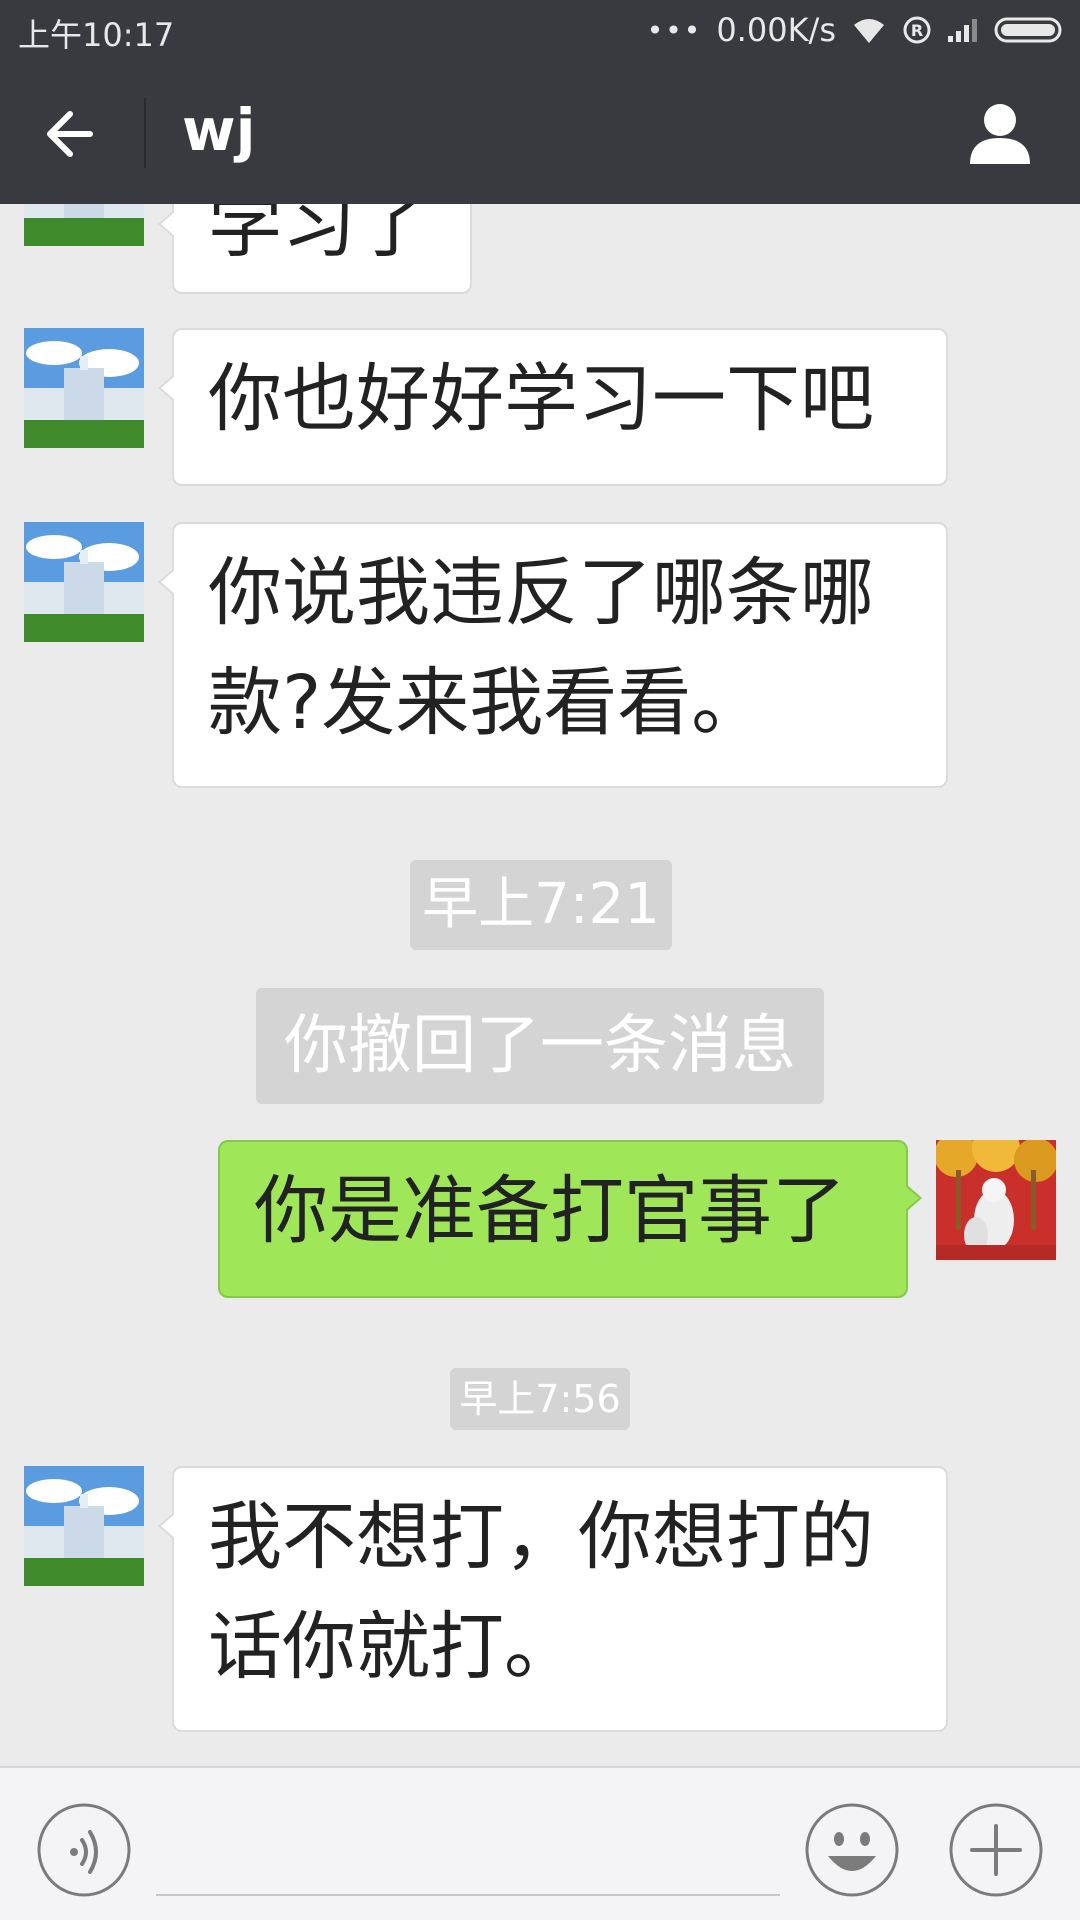 The width and height of the screenshot is (1080, 1920). I want to click on voice-icon, so click(84, 1850).